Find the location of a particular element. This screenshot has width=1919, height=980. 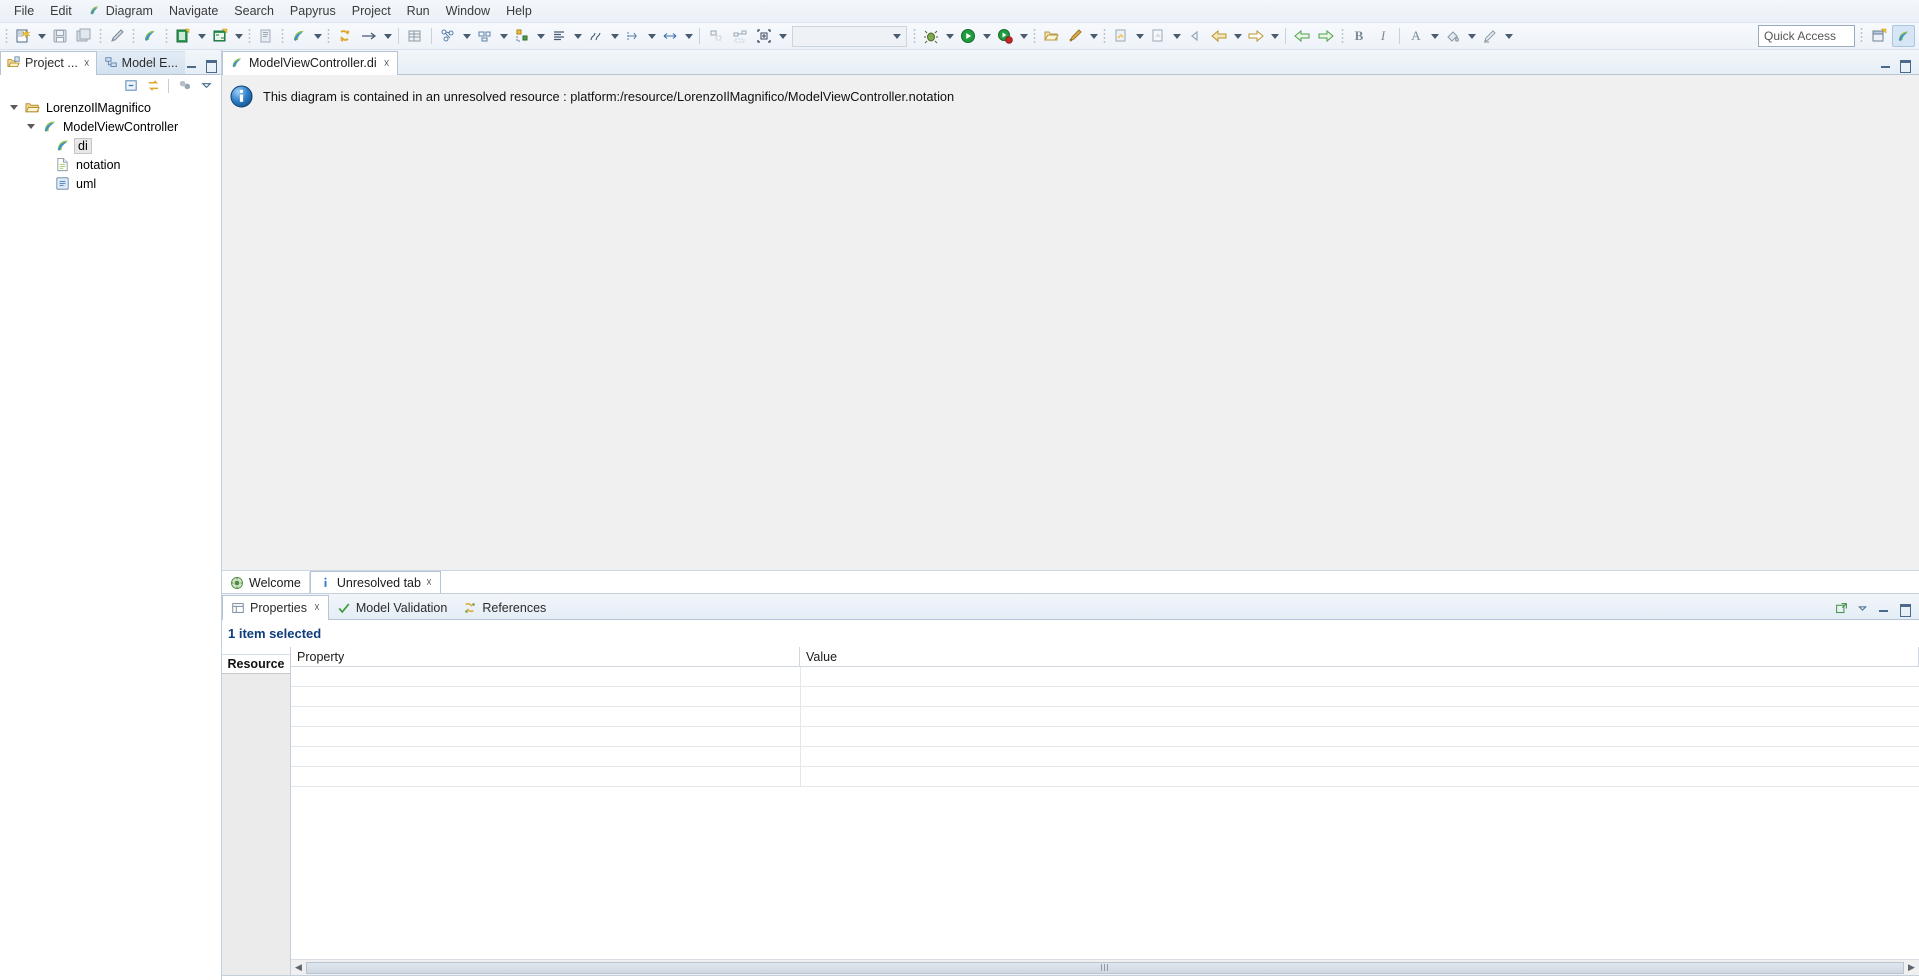

tree-item-notation: notation is located at coordinates (110, 164).